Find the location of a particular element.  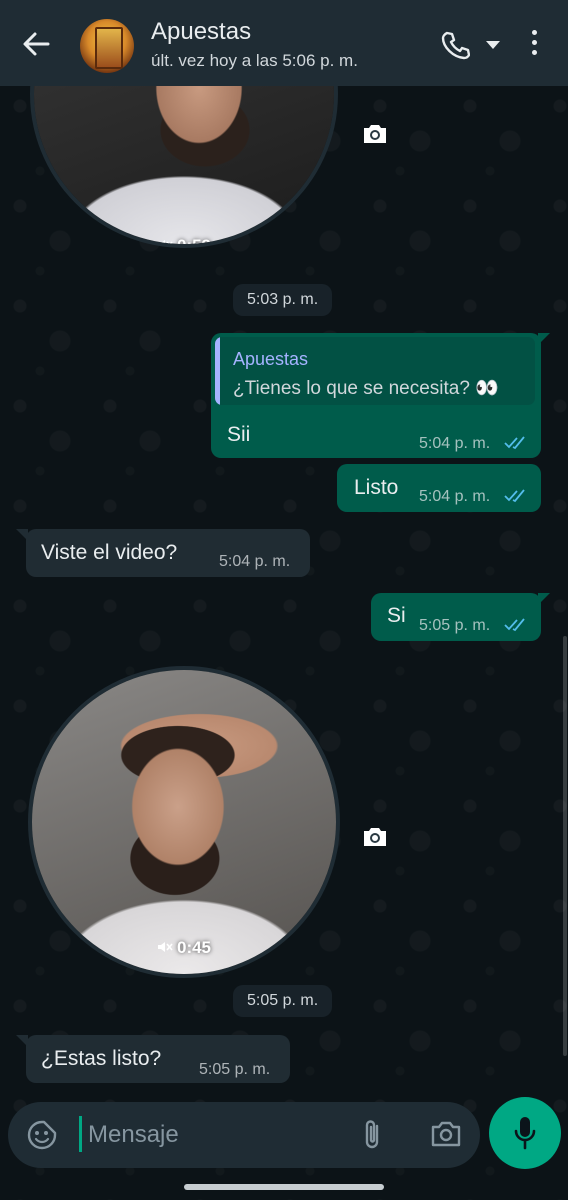

quoted-message: Apuestas ¿Tienes lo que se necesita? 👀 is located at coordinates (375, 371).